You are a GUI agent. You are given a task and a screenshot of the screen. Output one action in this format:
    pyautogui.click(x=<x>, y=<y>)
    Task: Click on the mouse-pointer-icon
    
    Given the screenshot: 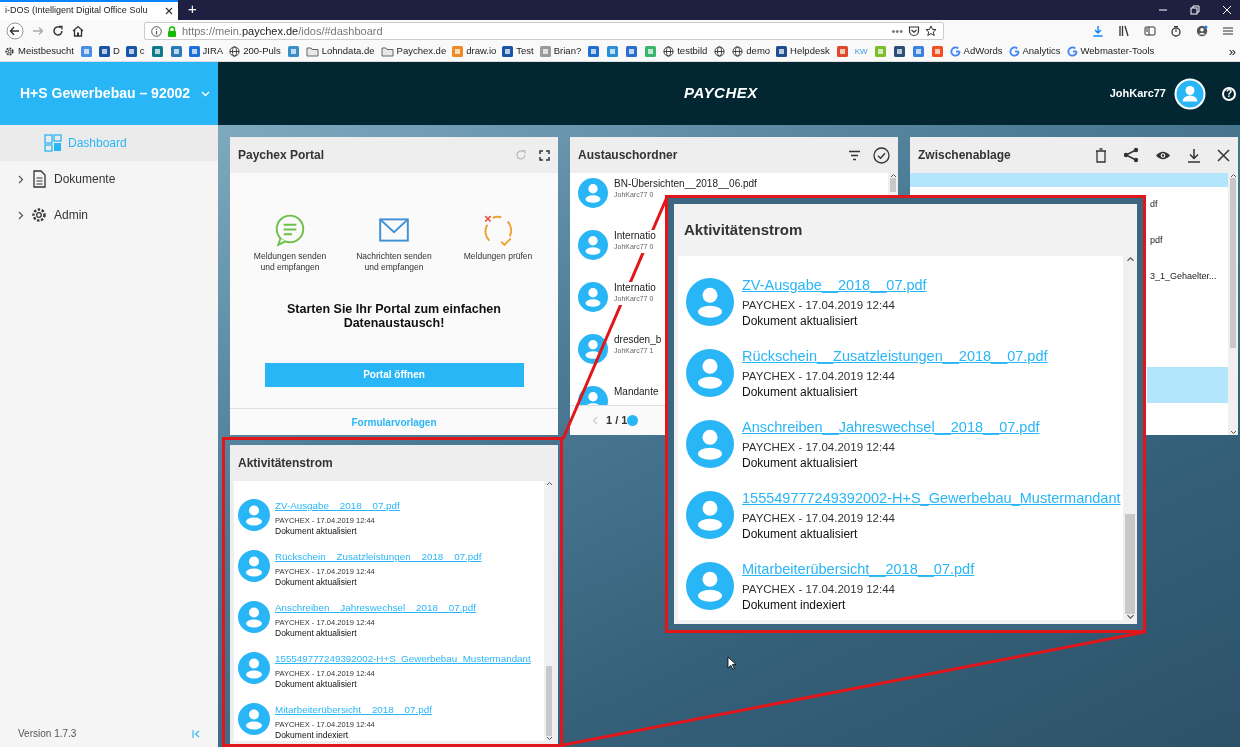 What is the action you would take?
    pyautogui.click(x=732, y=663)
    